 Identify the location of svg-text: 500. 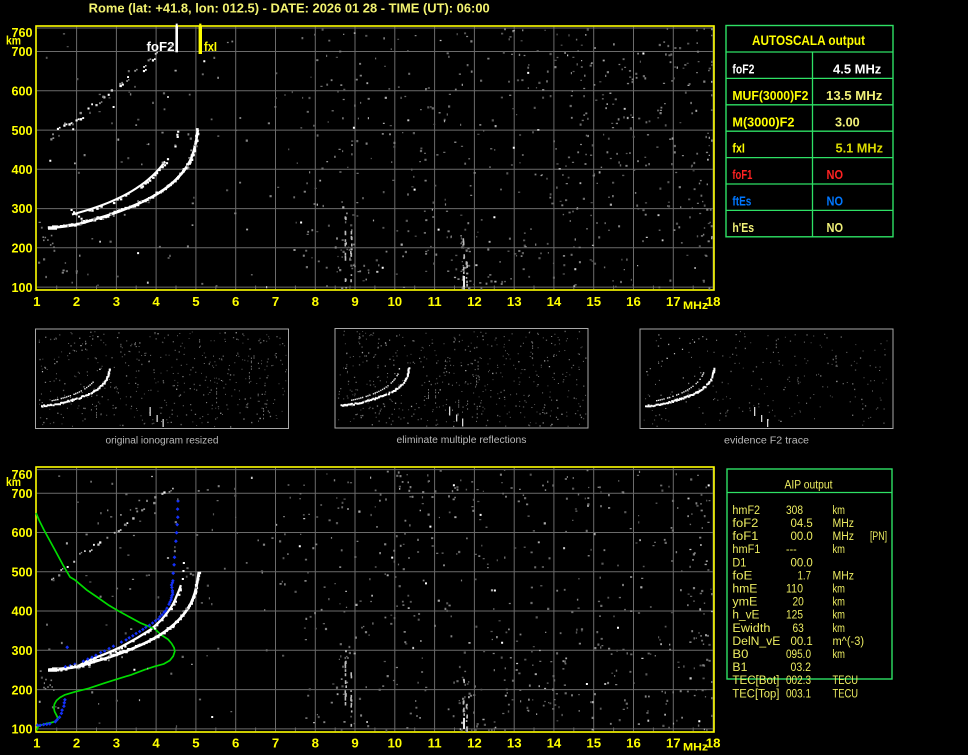
(22, 572).